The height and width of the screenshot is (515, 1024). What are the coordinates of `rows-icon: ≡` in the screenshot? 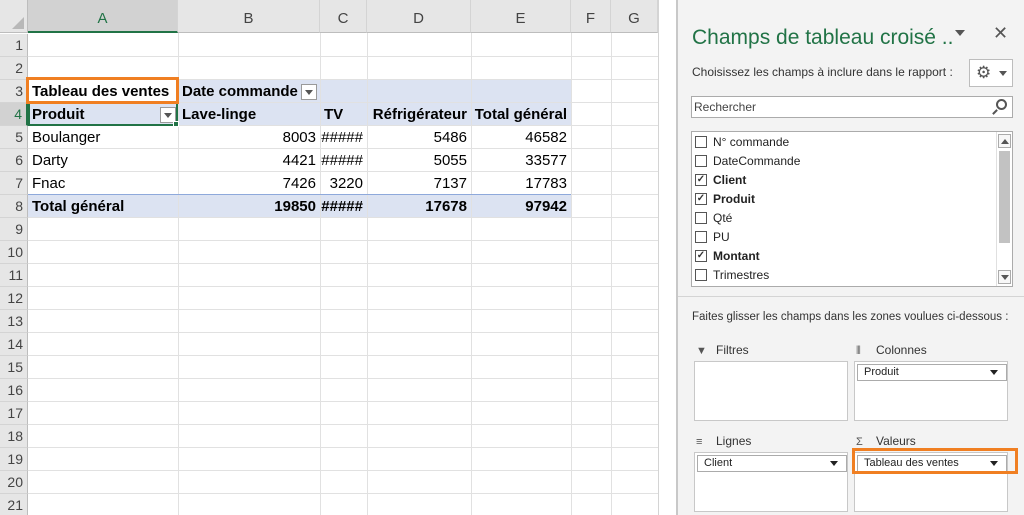 It's located at (699, 442).